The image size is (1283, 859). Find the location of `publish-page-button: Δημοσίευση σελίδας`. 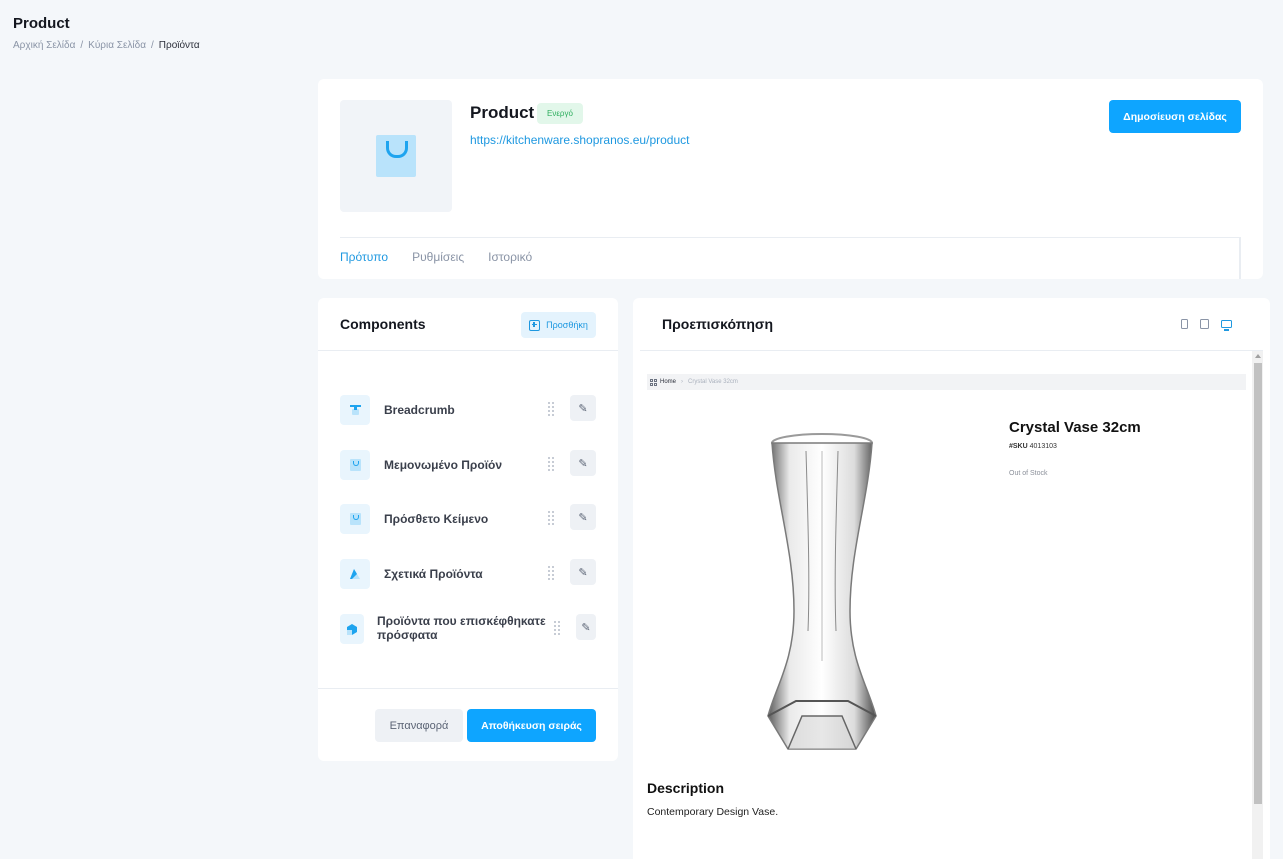

publish-page-button: Δημοσίευση σελίδας is located at coordinates (1175, 116).